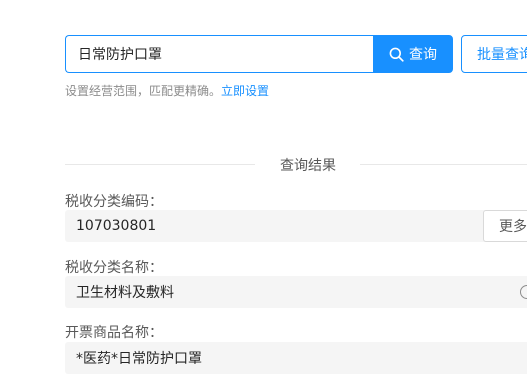 The height and width of the screenshot is (391, 527). I want to click on search-button-label: 查询, so click(423, 55).